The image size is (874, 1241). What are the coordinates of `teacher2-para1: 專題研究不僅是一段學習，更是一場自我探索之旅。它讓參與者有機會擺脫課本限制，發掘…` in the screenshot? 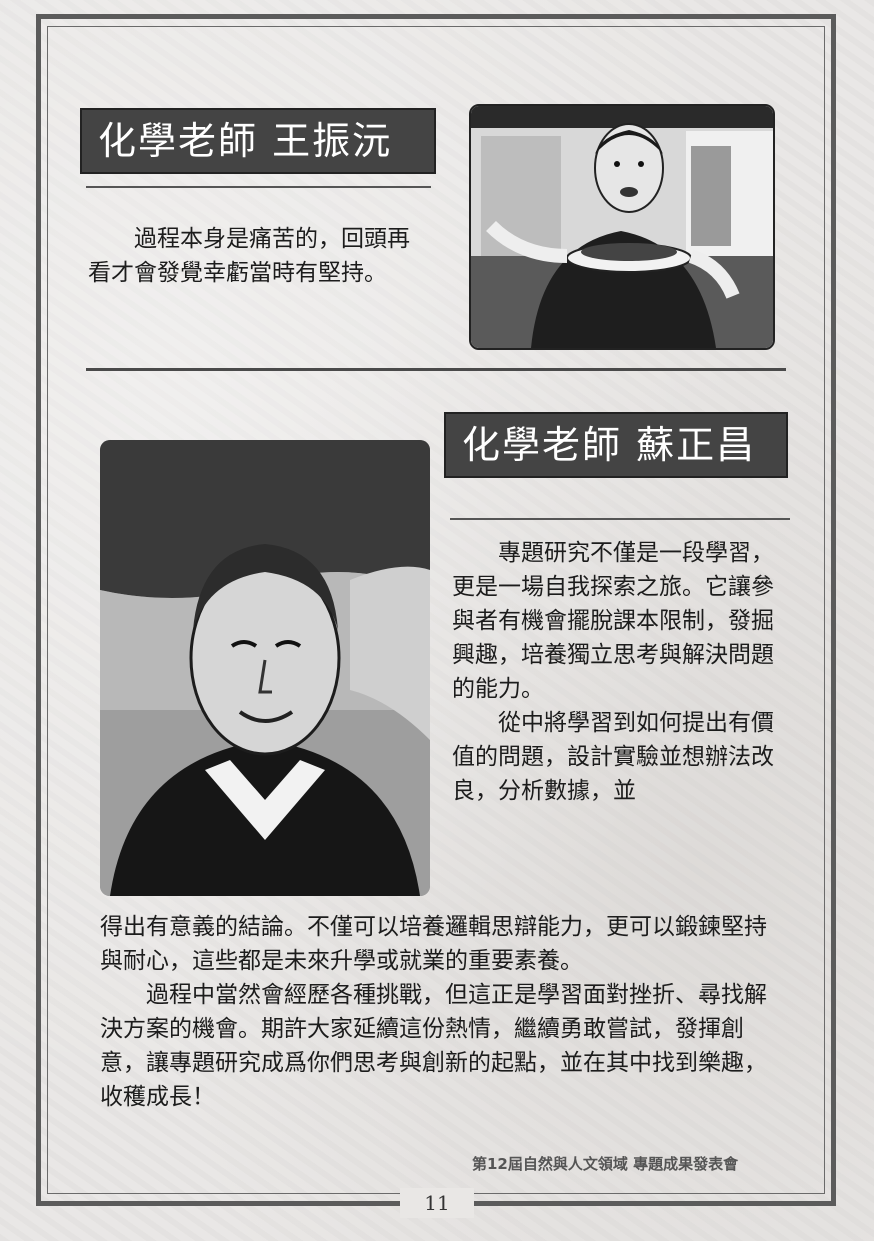 It's located at (613, 621).